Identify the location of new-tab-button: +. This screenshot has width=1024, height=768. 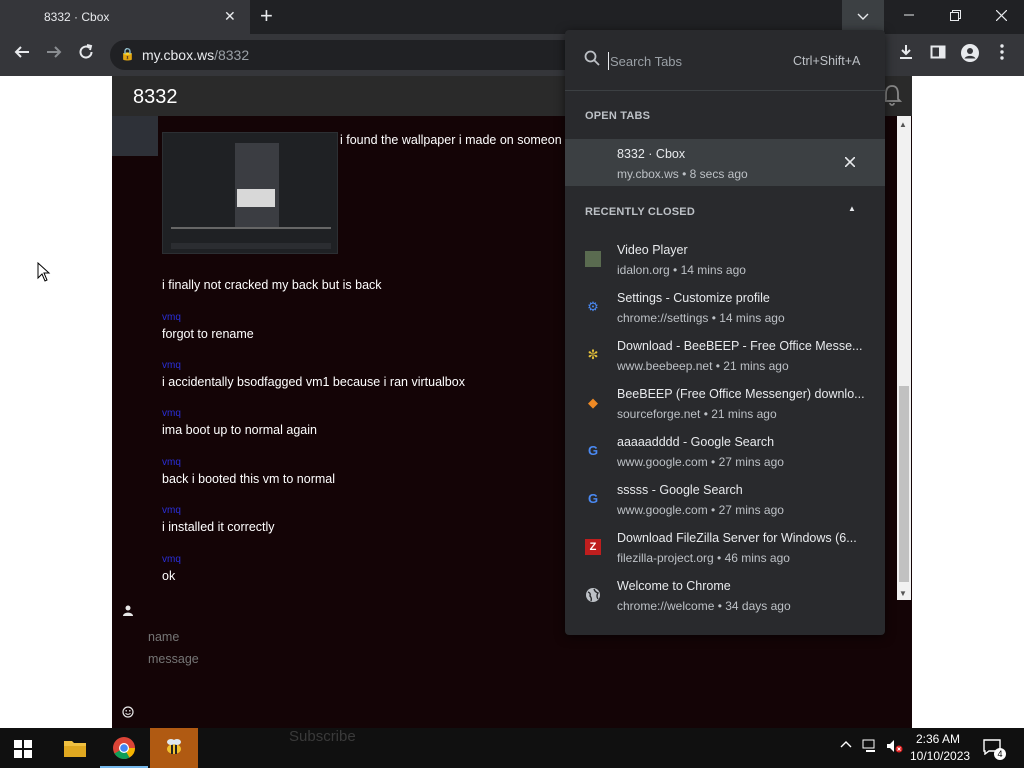
(266, 16).